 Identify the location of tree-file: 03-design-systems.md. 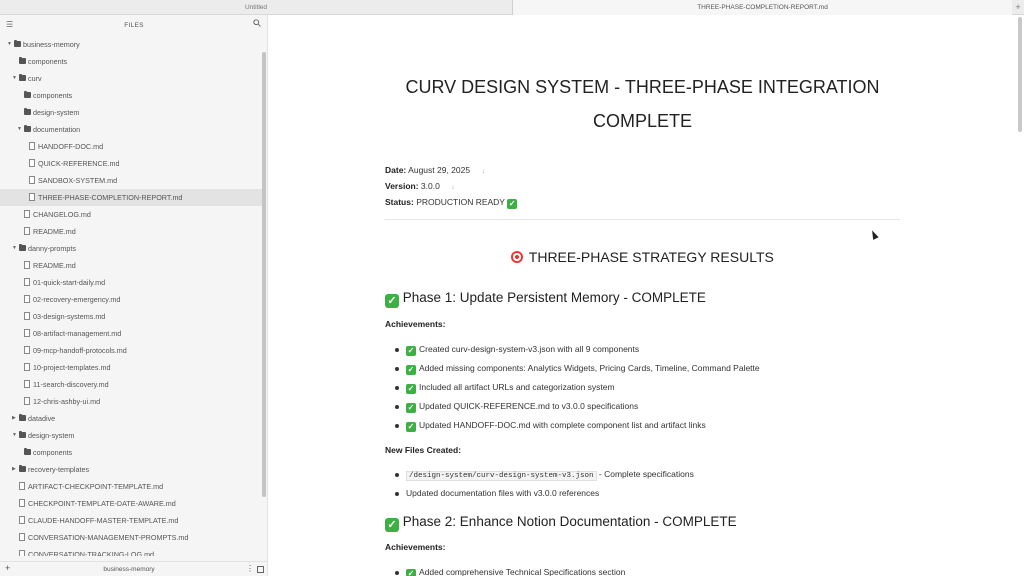
(131, 316).